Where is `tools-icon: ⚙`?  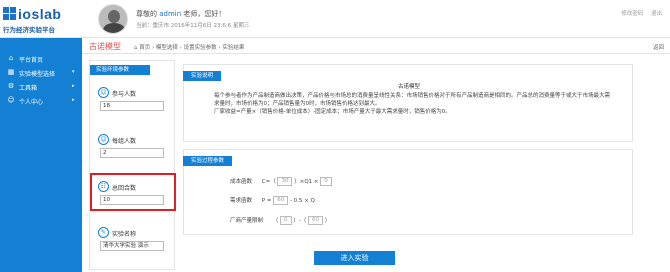 tools-icon: ⚙ is located at coordinates (11, 86).